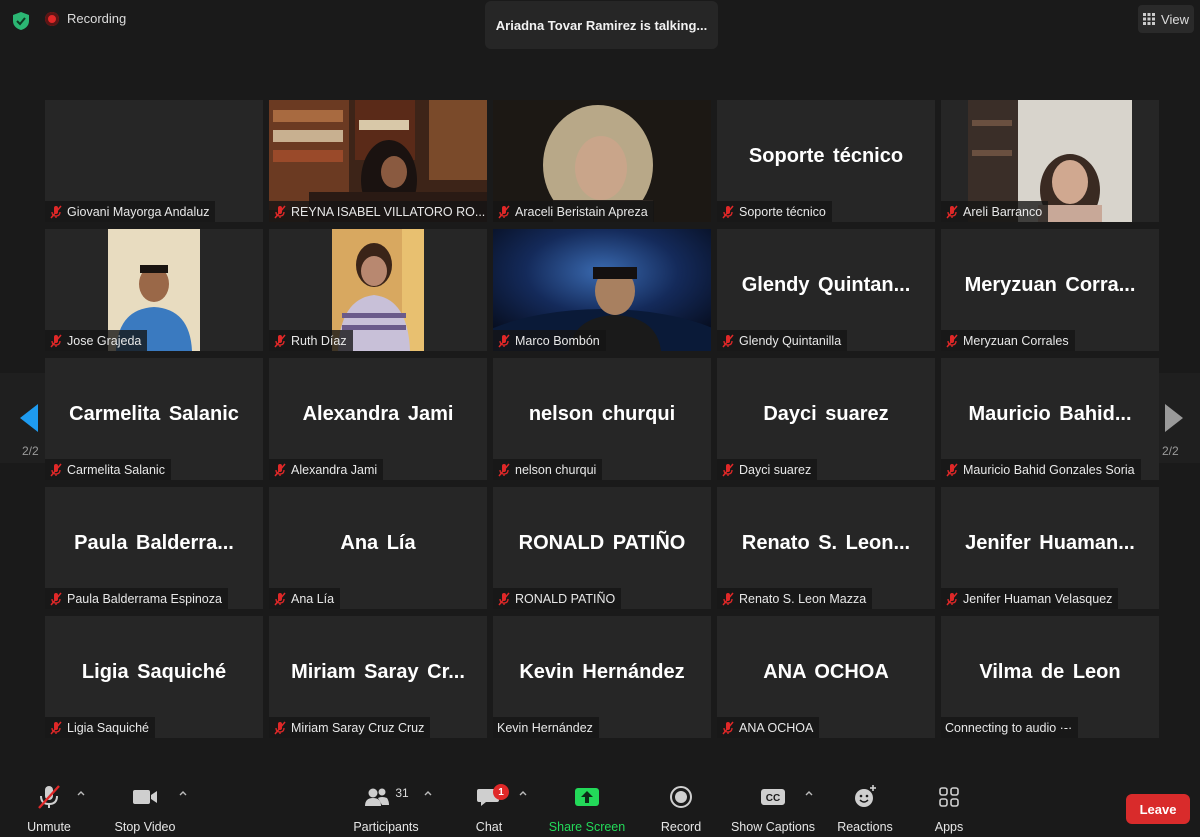  What do you see at coordinates (145, 809) in the screenshot?
I see `stop-video-button: Stop Video` at bounding box center [145, 809].